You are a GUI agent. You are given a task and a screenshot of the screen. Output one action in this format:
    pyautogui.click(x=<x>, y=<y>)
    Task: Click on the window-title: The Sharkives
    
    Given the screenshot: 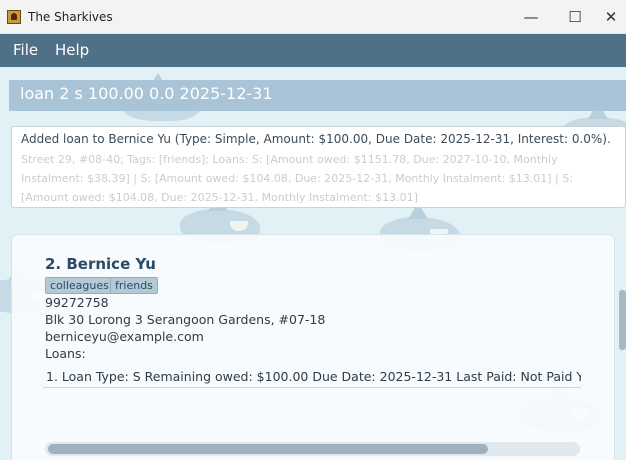 What is the action you would take?
    pyautogui.click(x=70, y=17)
    